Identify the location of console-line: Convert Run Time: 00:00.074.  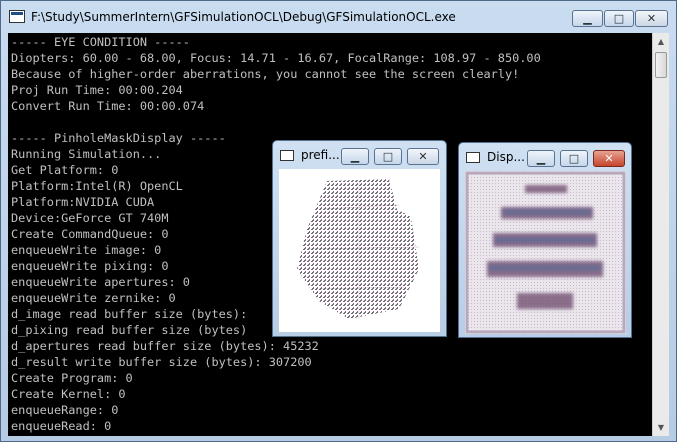
(108, 106).